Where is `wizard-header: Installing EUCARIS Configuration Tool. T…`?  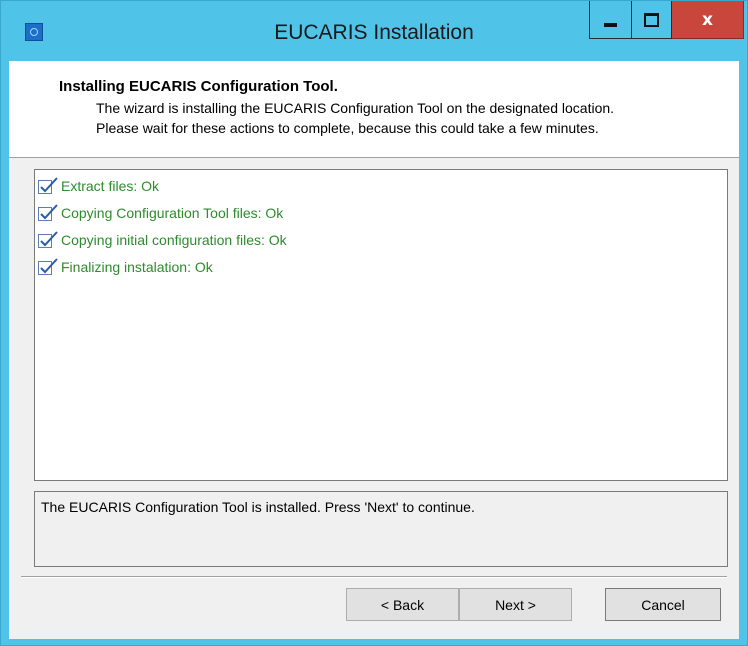 wizard-header: Installing EUCARIS Configuration Tool. T… is located at coordinates (374, 109).